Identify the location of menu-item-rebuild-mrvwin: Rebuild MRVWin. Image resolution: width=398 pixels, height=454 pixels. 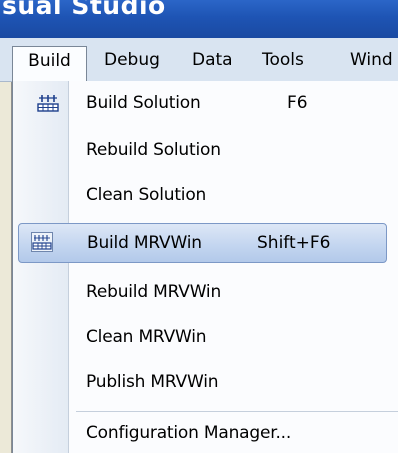
(208, 293).